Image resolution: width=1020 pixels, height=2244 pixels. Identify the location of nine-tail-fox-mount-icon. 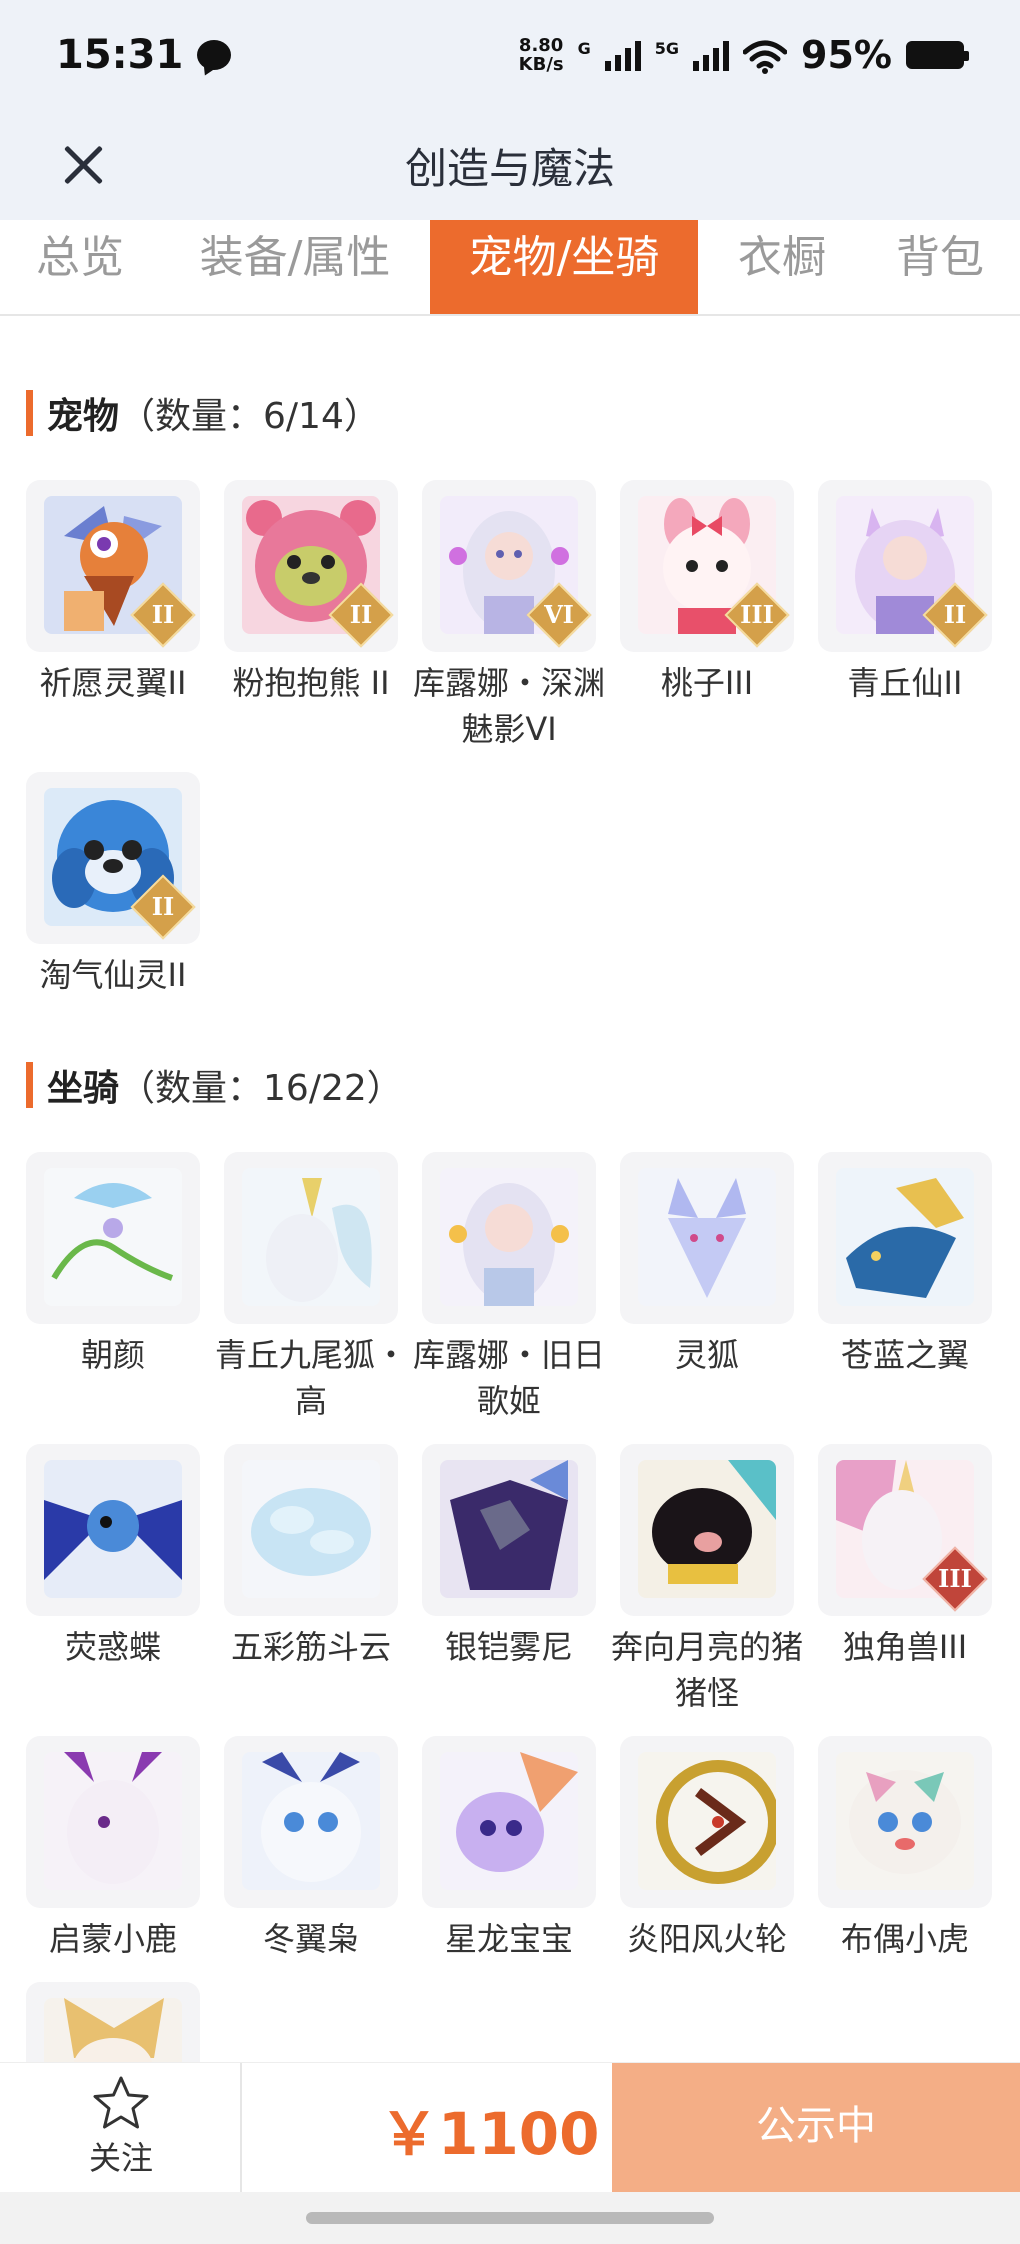
(311, 1237).